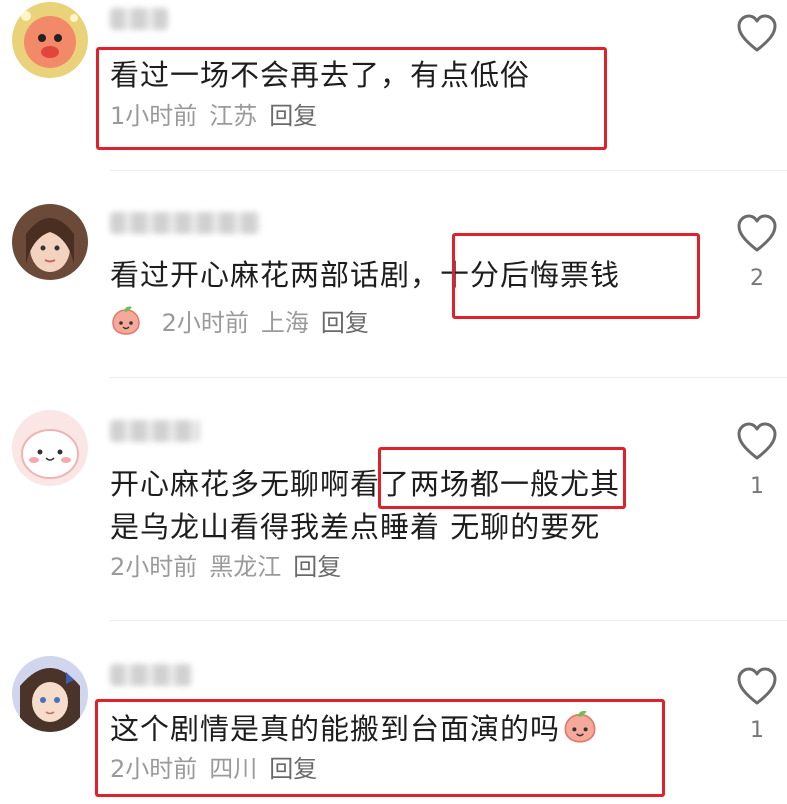 This screenshot has width=787, height=804. Describe the element at coordinates (245, 567) in the screenshot. I see `comment-location: 黑龙江` at that location.